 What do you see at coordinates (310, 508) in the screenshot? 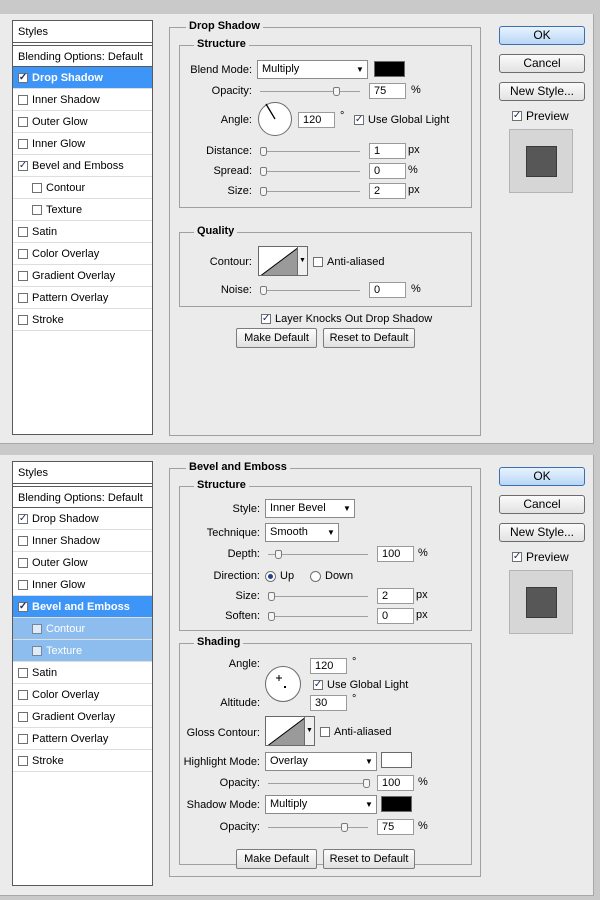
I see `bevel-style-select: Inner Bevel ▼` at bounding box center [310, 508].